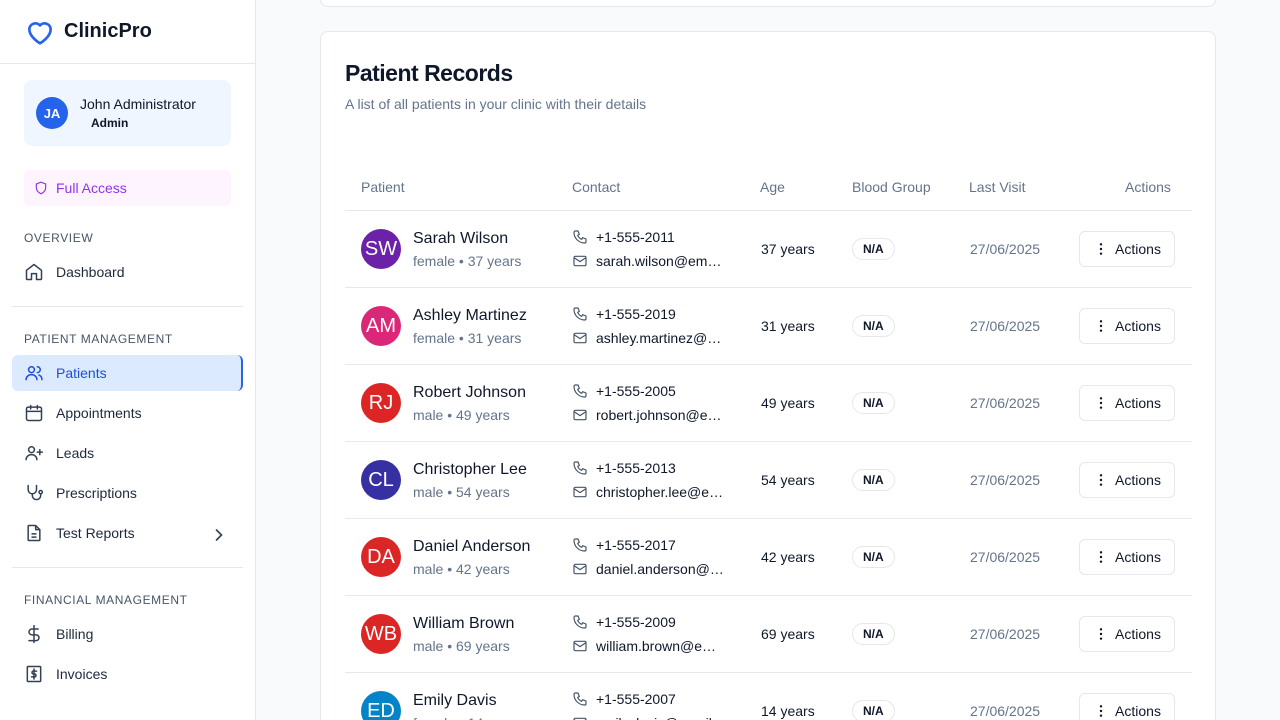 This screenshot has height=720, width=1280. I want to click on patient-phone: +1-555-2009, so click(636, 622).